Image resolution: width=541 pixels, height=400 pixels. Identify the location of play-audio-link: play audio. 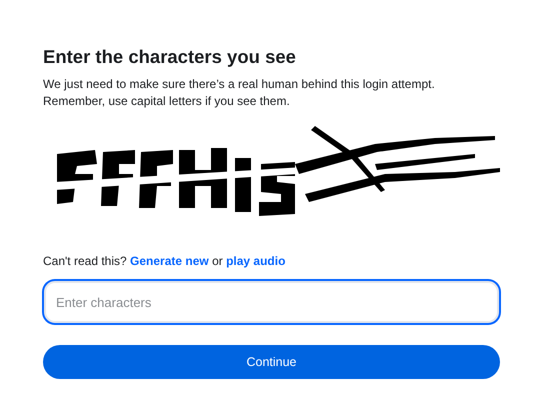
(256, 261).